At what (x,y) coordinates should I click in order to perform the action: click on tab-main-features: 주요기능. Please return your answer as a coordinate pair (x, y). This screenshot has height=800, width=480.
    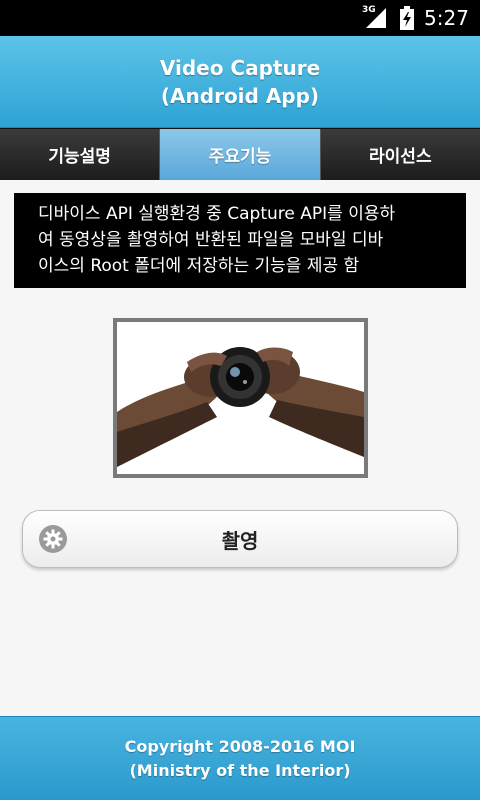
    Looking at the image, I should click on (240, 154).